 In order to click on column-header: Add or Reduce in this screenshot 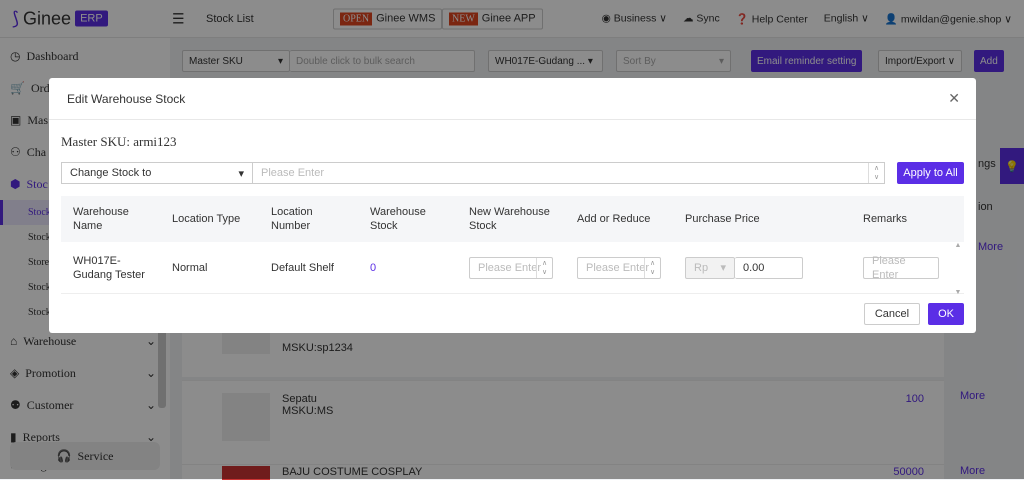, I will do `click(614, 219)`.